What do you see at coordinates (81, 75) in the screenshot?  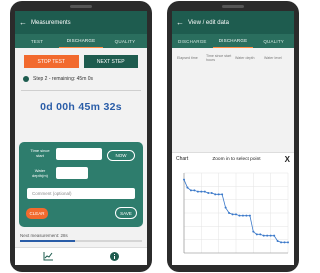 I see `step-status: Step 2 - remaining: 45m 0s` at bounding box center [81, 75].